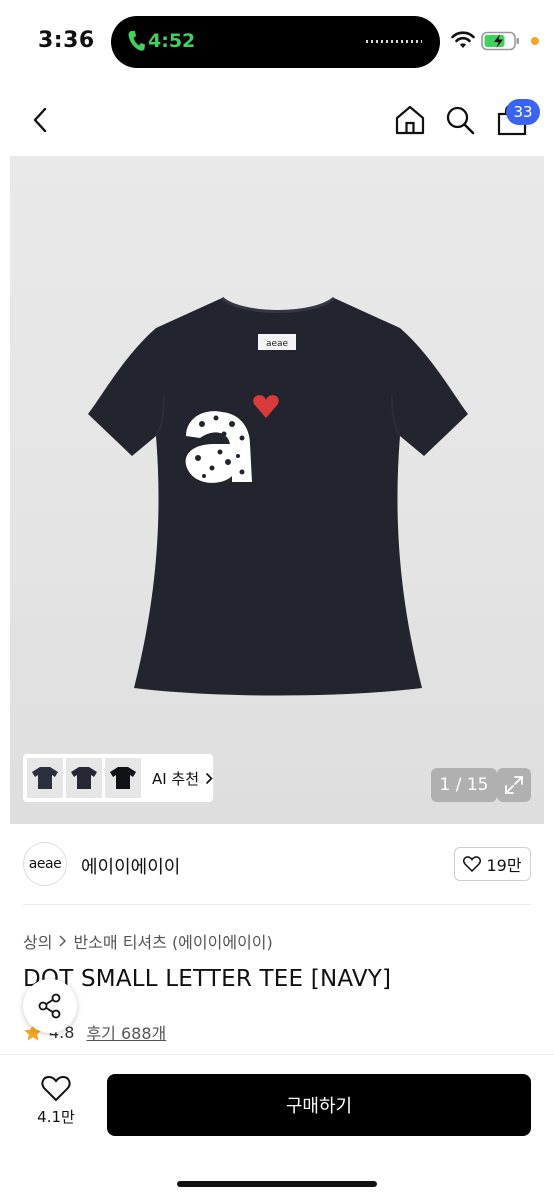 The height and width of the screenshot is (1200, 554). What do you see at coordinates (500, 41) in the screenshot?
I see `battery-charging-icon` at bounding box center [500, 41].